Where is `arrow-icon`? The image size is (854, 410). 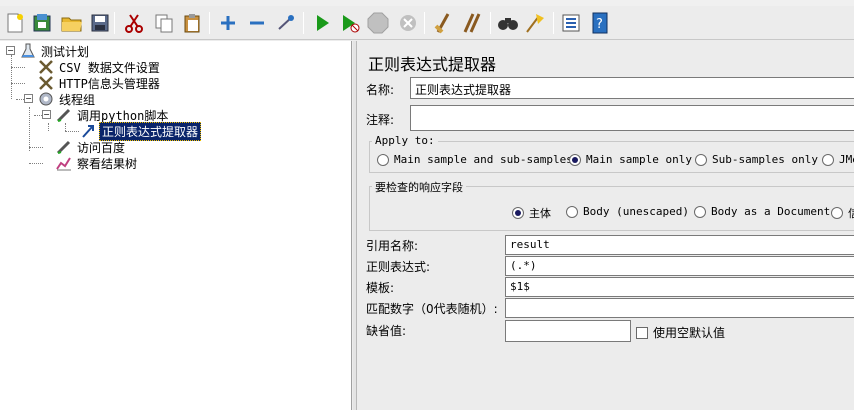 arrow-icon is located at coordinates (88, 131).